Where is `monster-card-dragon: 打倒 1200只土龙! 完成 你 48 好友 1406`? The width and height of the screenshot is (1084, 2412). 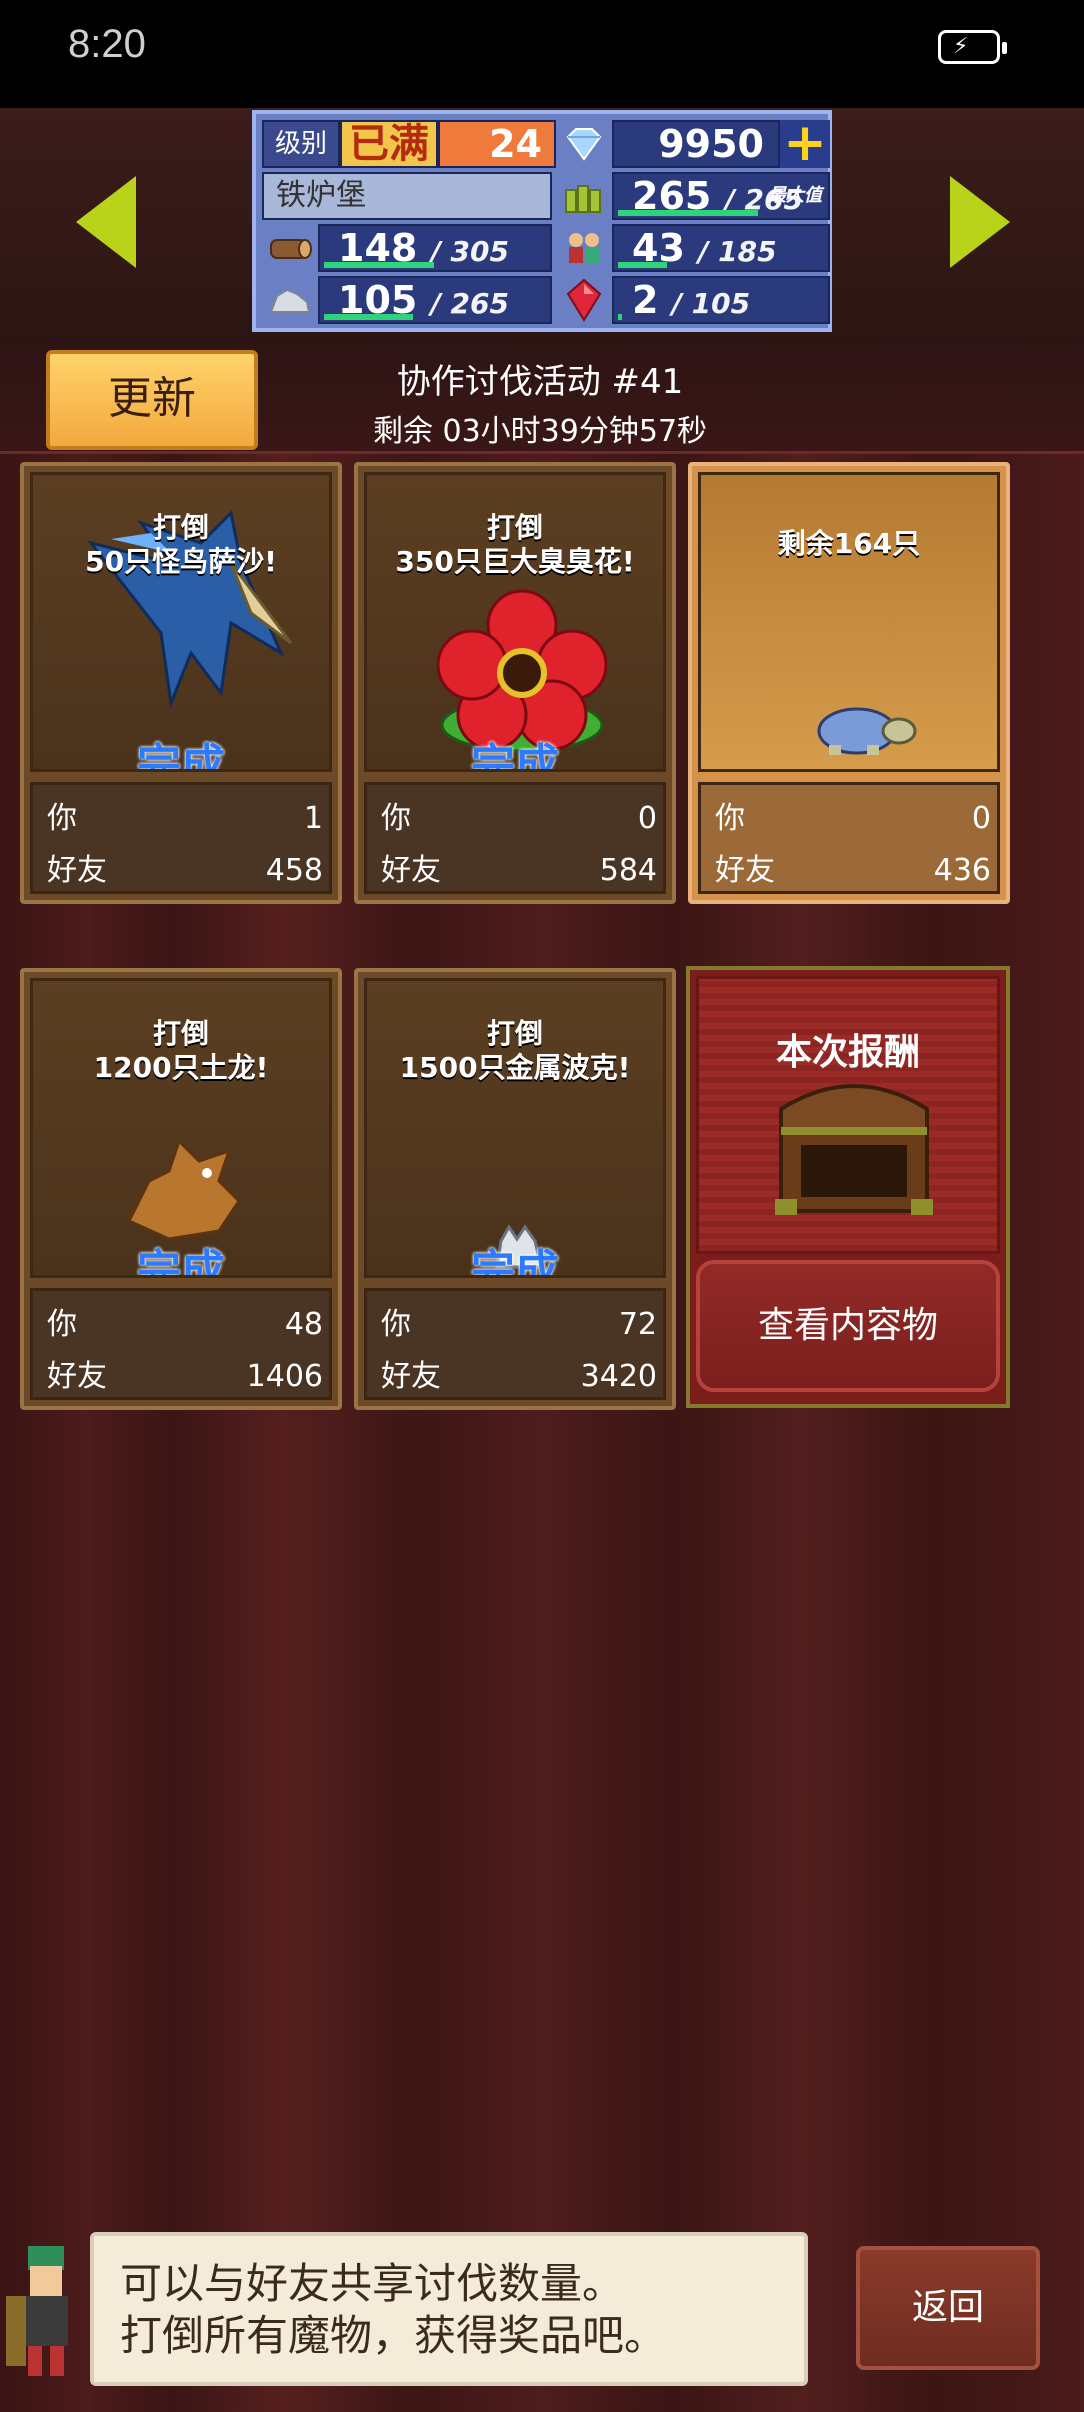 monster-card-dragon: 打倒 1200只土龙! 完成 你 48 好友 1406 is located at coordinates (181, 1189).